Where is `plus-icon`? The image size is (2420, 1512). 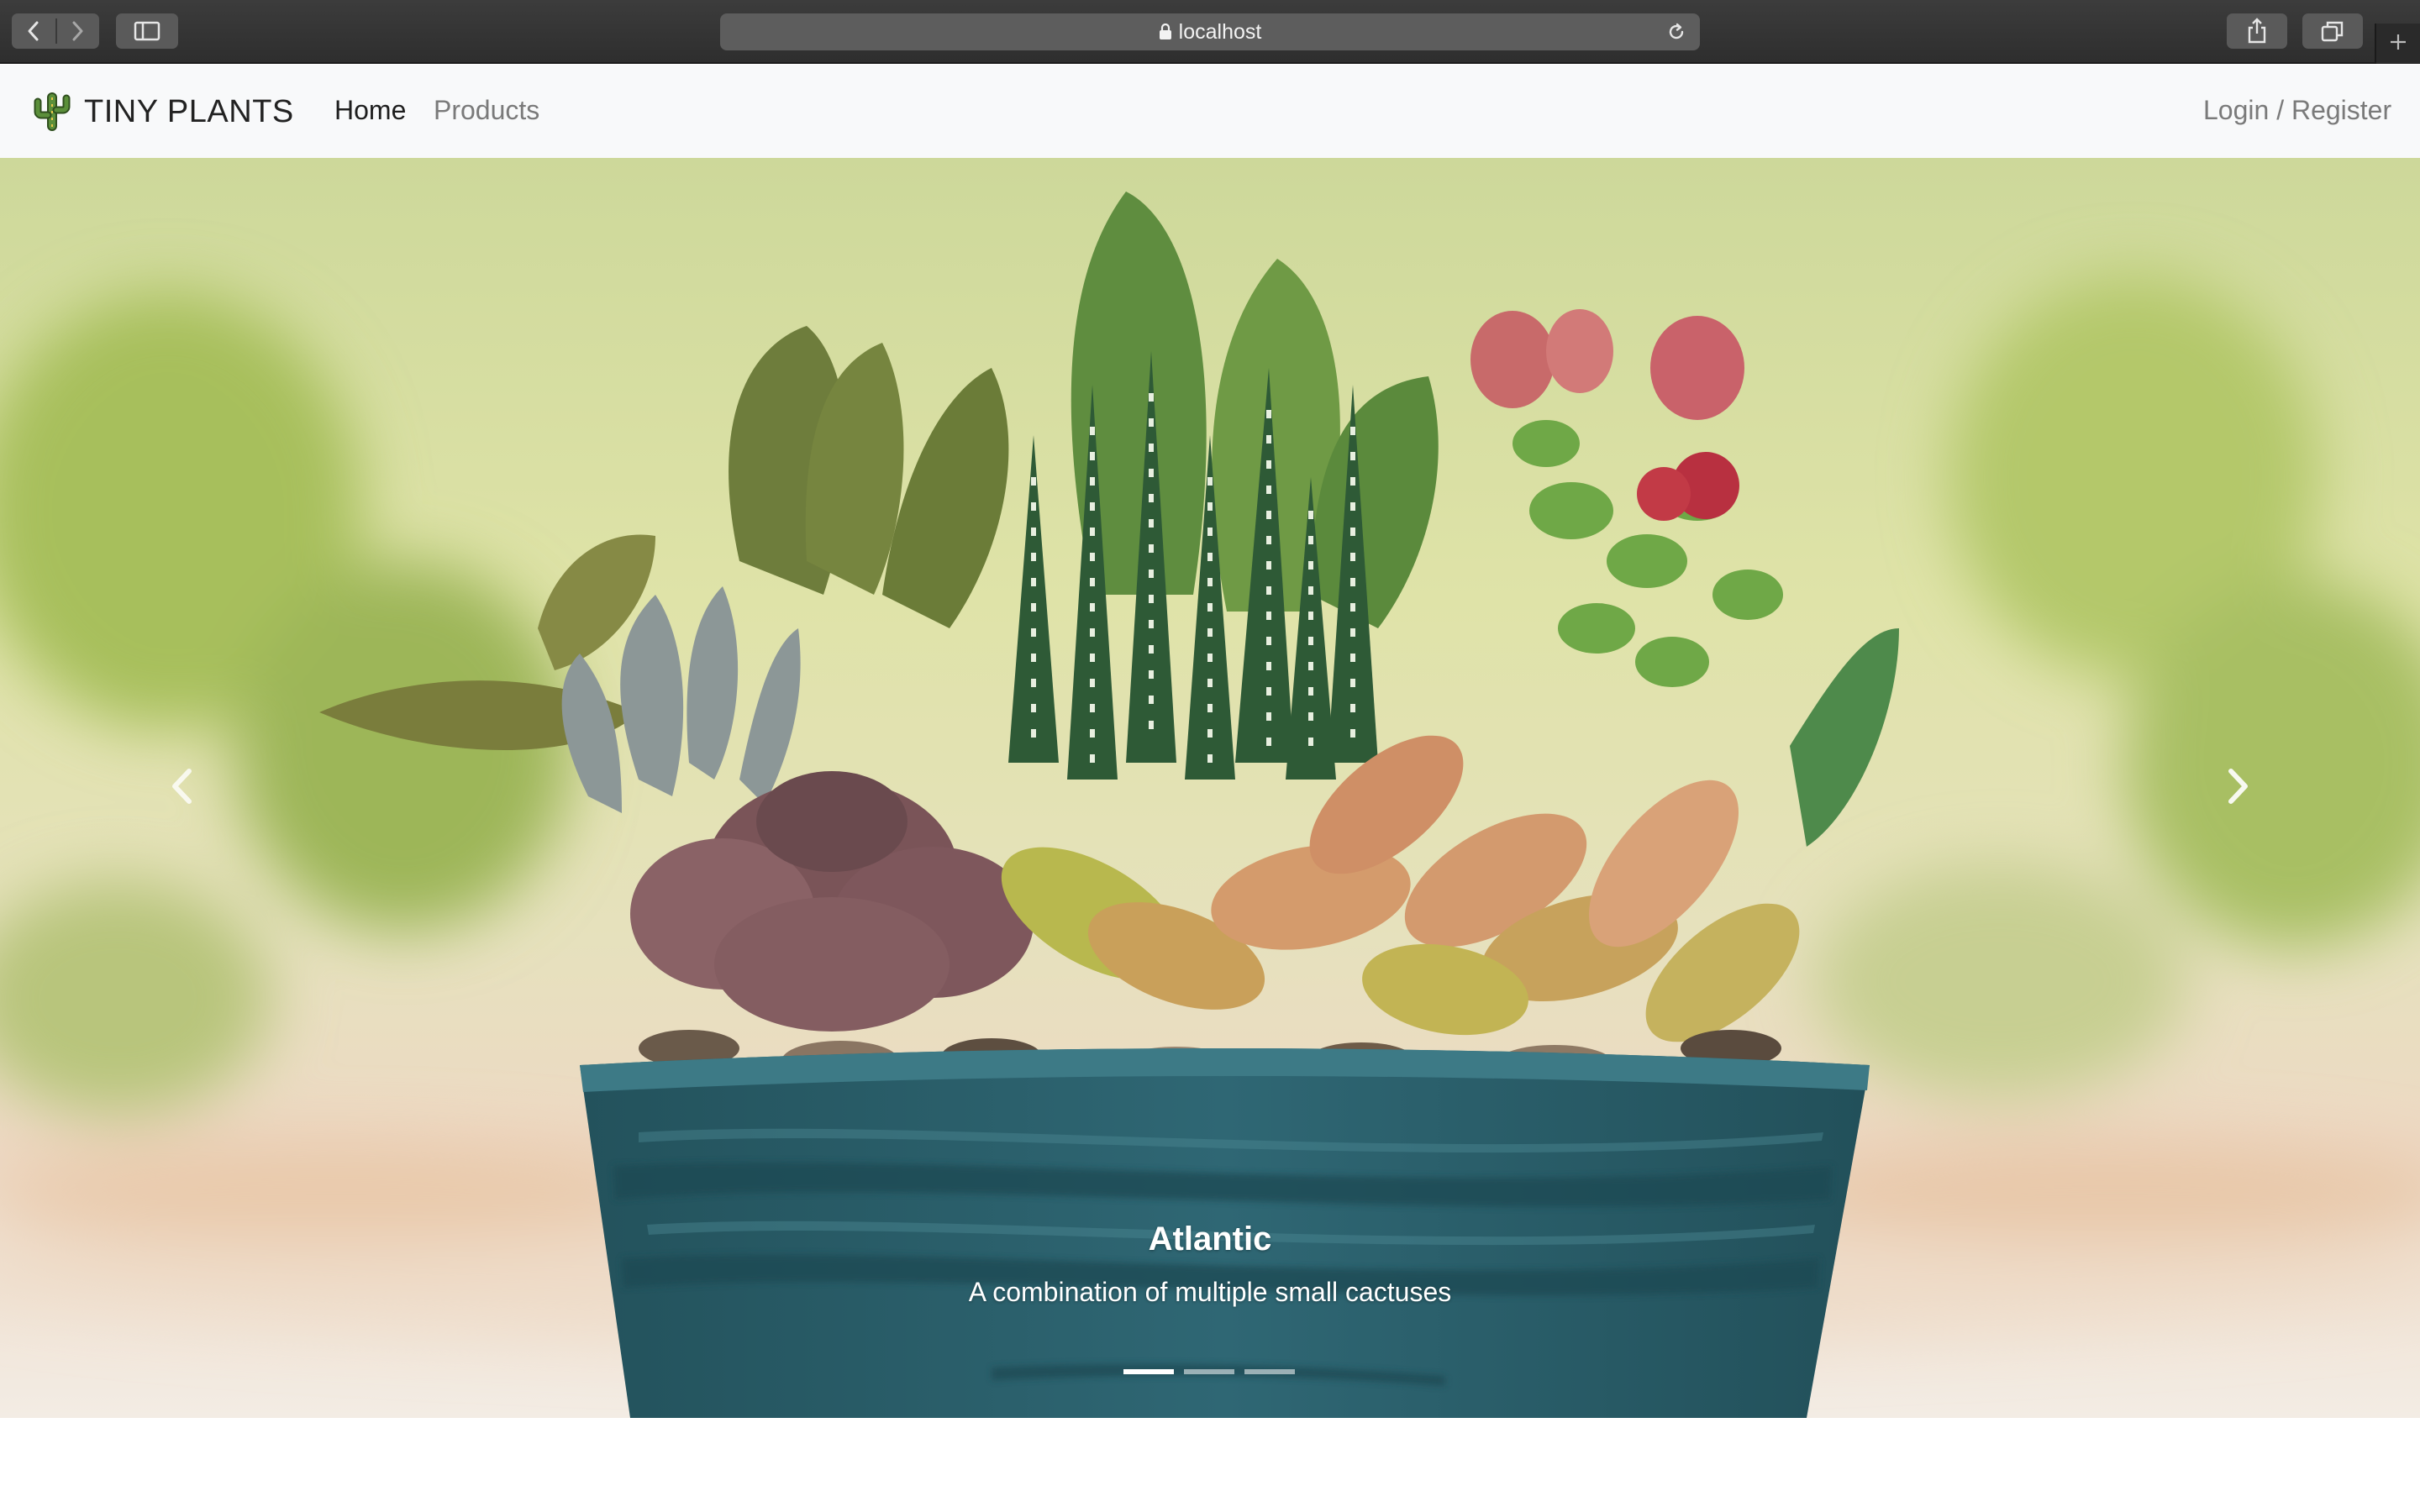 plus-icon is located at coordinates (2398, 44).